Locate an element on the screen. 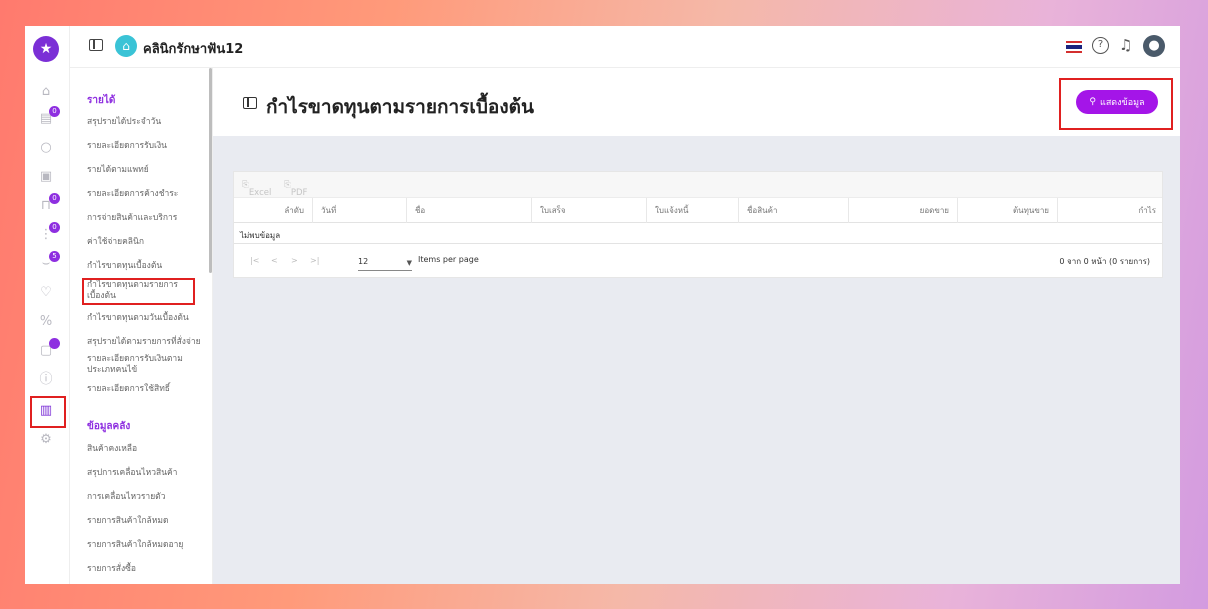  column-header: กำไร is located at coordinates (1110, 210).